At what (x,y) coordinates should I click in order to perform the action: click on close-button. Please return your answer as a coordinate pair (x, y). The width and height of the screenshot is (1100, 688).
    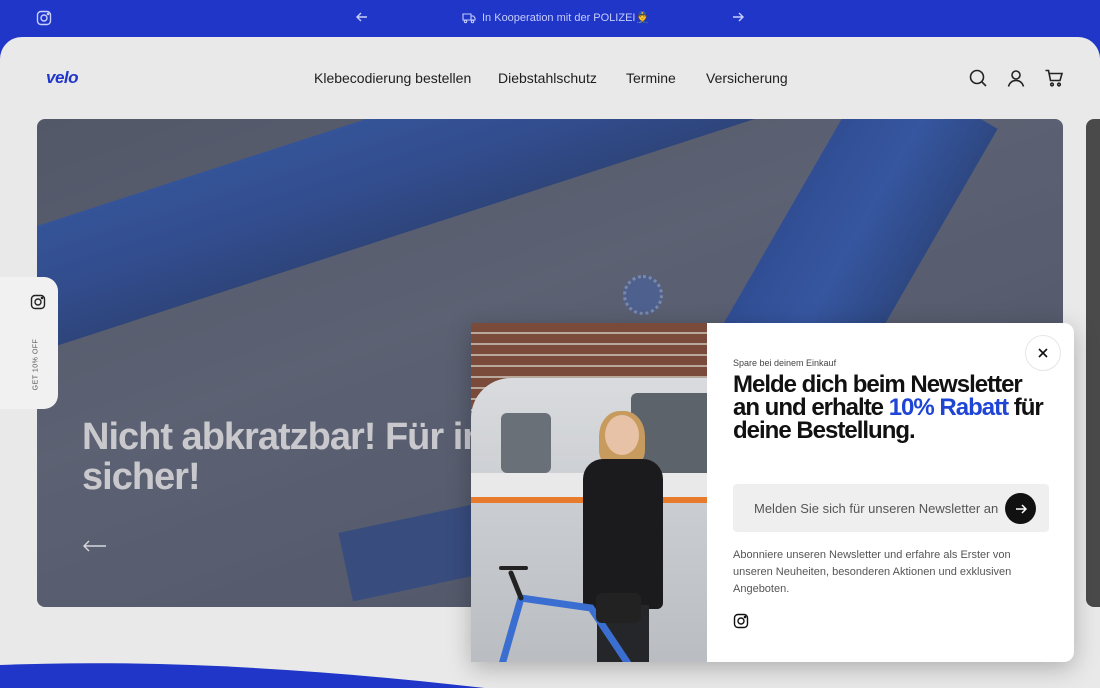
    Looking at the image, I should click on (1043, 353).